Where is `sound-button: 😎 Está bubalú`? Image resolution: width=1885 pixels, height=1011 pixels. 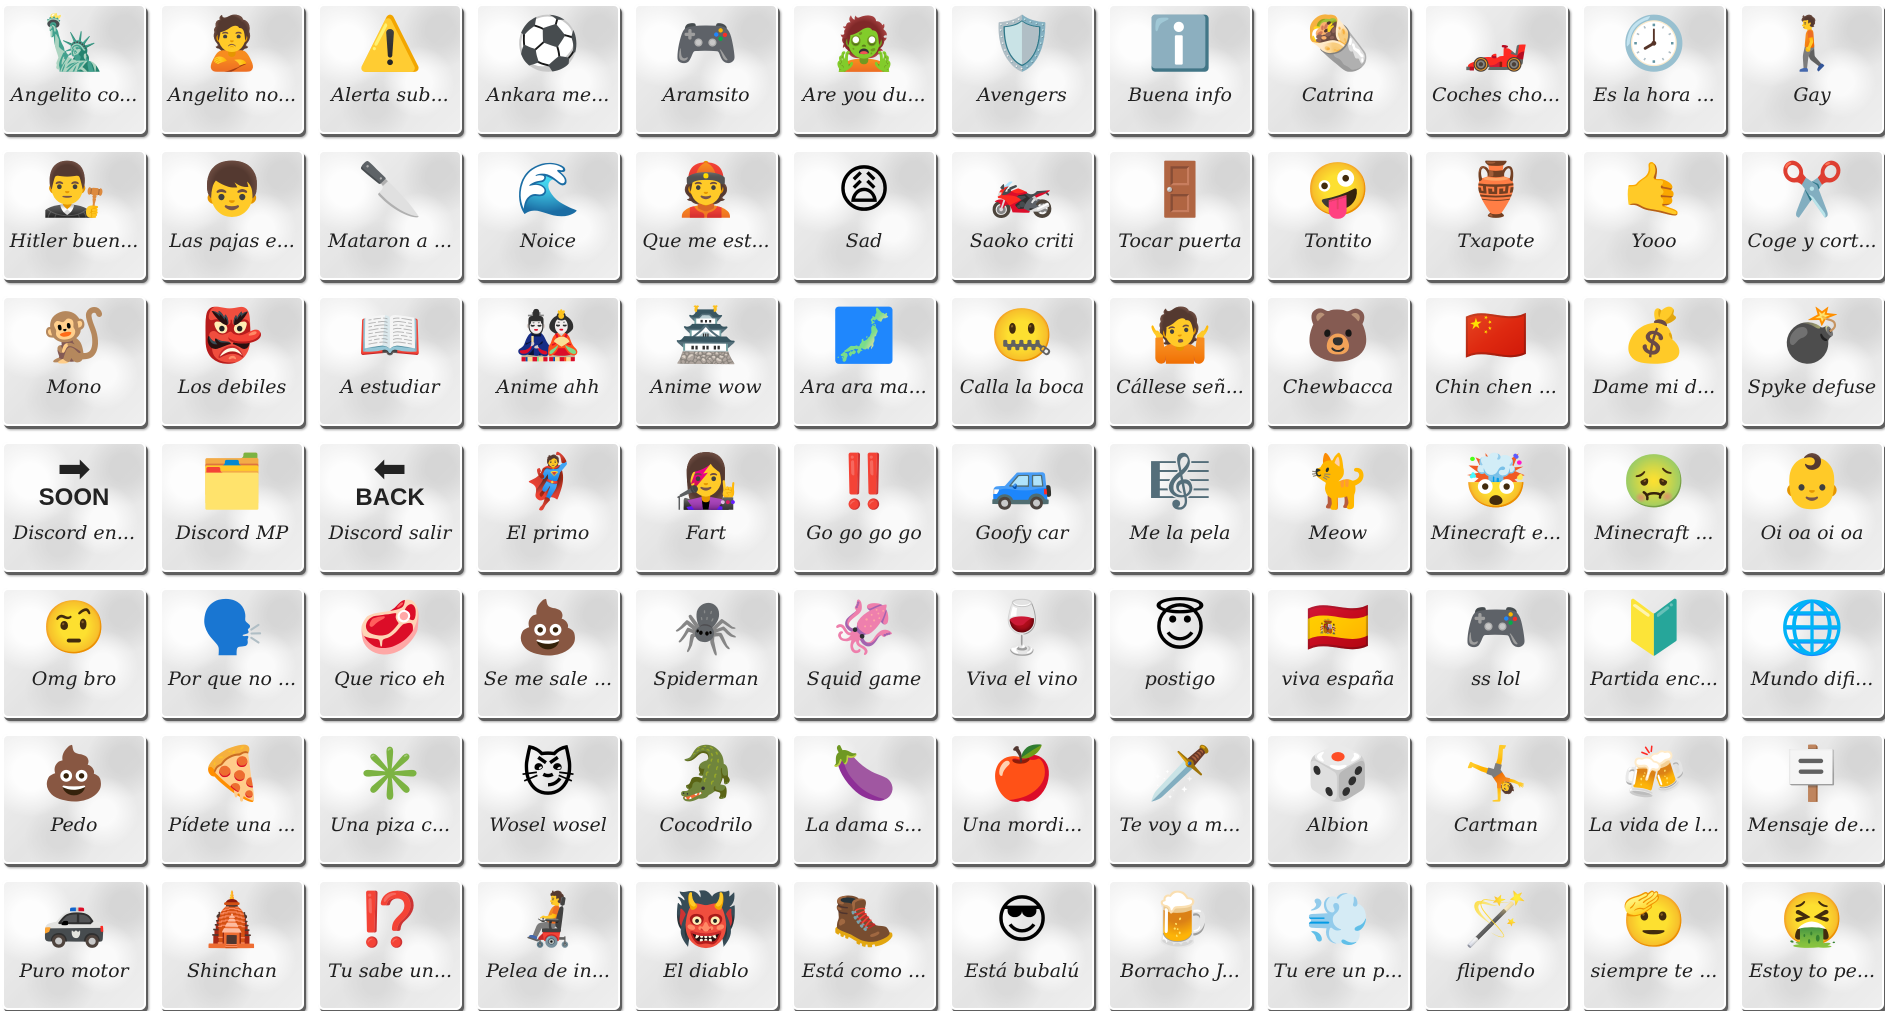 sound-button: 😎 Está bubalú is located at coordinates (1022, 945).